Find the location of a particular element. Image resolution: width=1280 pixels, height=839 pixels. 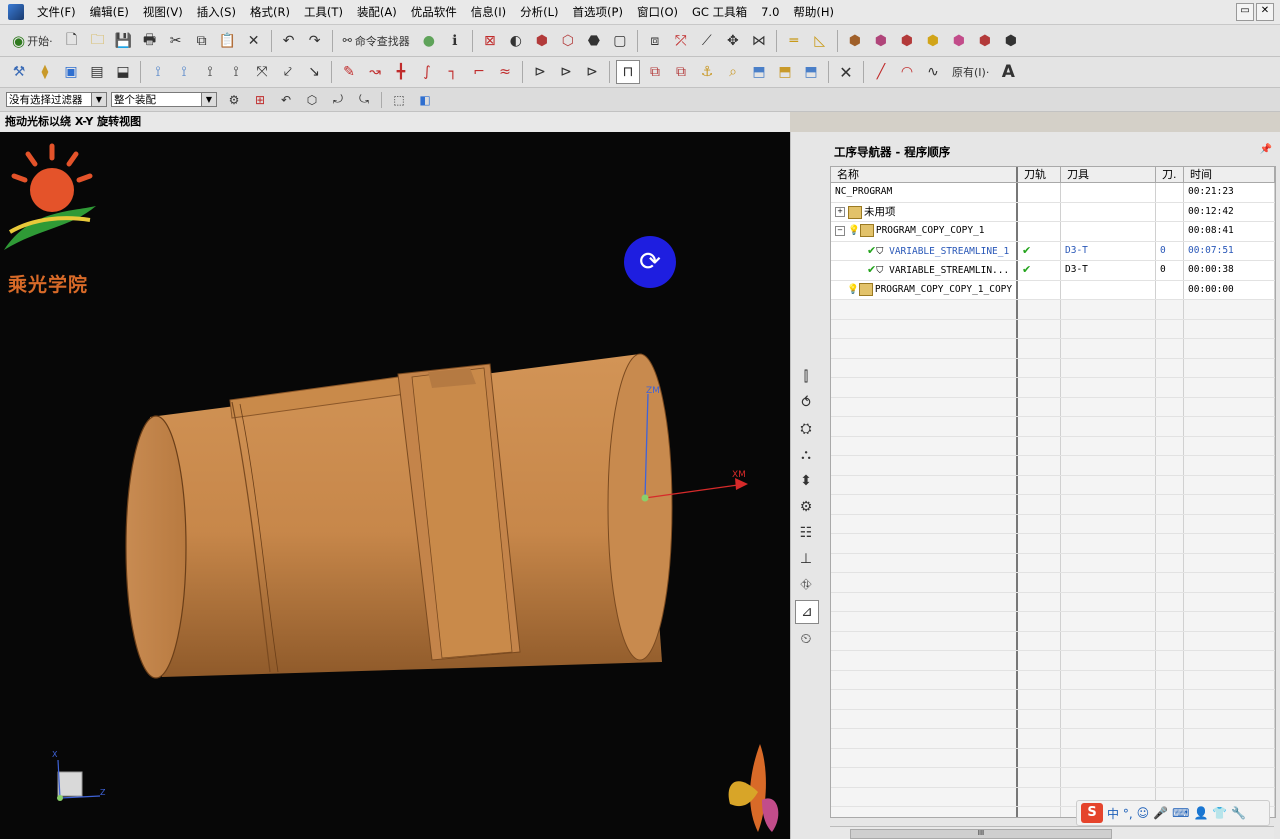

menu-view: 视图(V) is located at coordinates (163, 12).